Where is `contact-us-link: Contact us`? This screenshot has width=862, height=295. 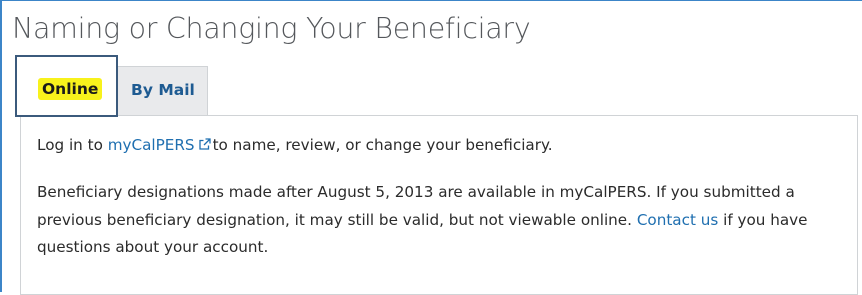 contact-us-link: Contact us is located at coordinates (677, 220).